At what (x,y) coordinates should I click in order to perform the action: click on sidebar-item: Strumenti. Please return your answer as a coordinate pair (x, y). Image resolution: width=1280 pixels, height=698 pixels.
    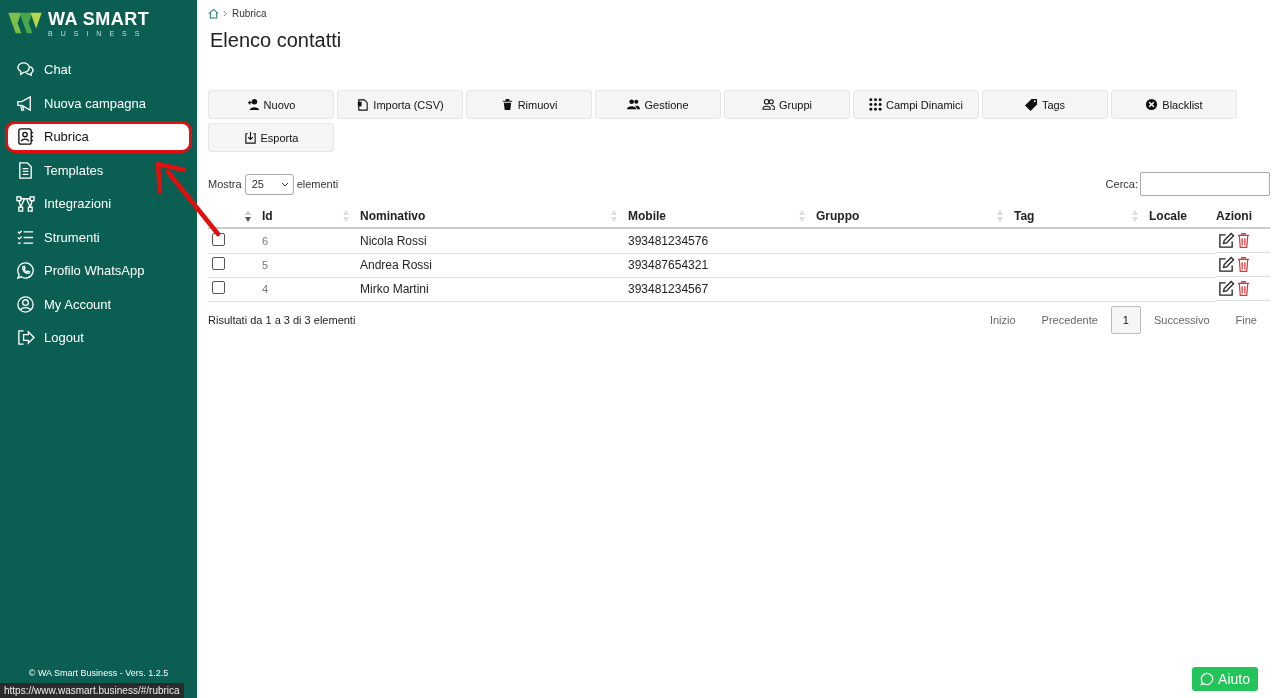
    Looking at the image, I should click on (98, 237).